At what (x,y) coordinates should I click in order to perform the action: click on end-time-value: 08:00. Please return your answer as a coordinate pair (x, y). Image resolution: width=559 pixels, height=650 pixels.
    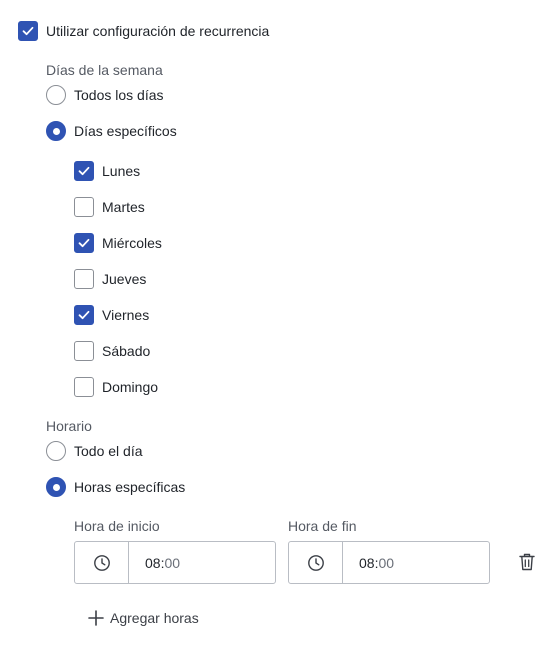
    Looking at the image, I should click on (416, 562).